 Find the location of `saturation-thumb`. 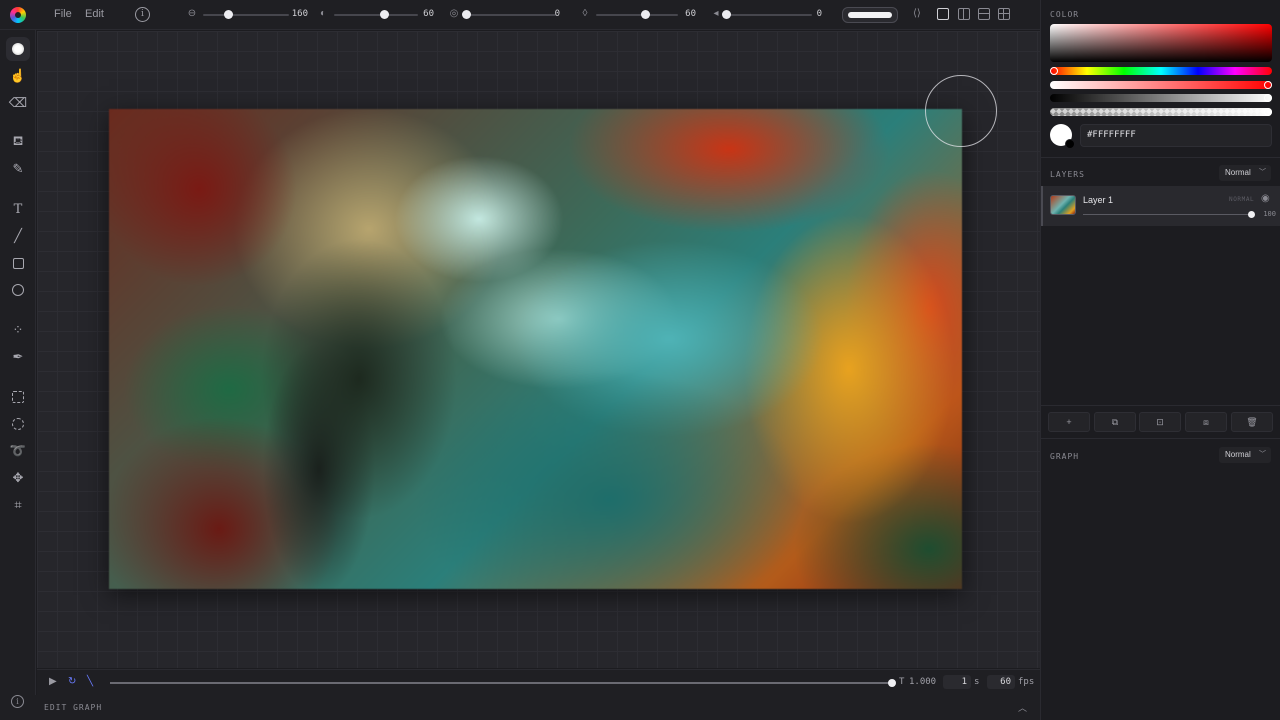

saturation-thumb is located at coordinates (1268, 85).